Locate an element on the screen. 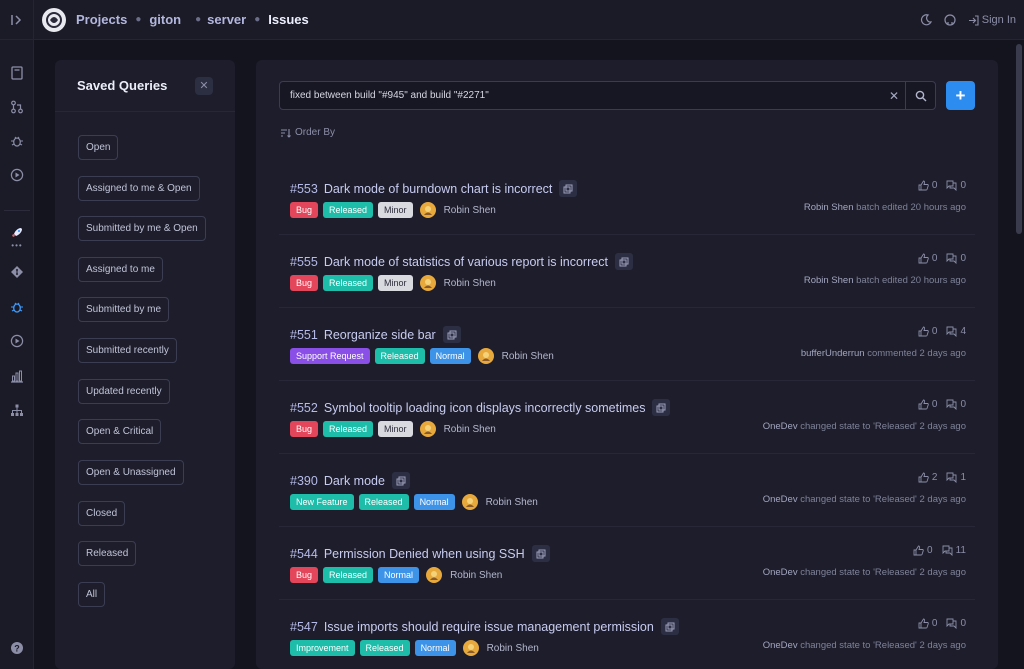 The height and width of the screenshot is (669, 1024). clear-query-button: ✕ is located at coordinates (894, 96).